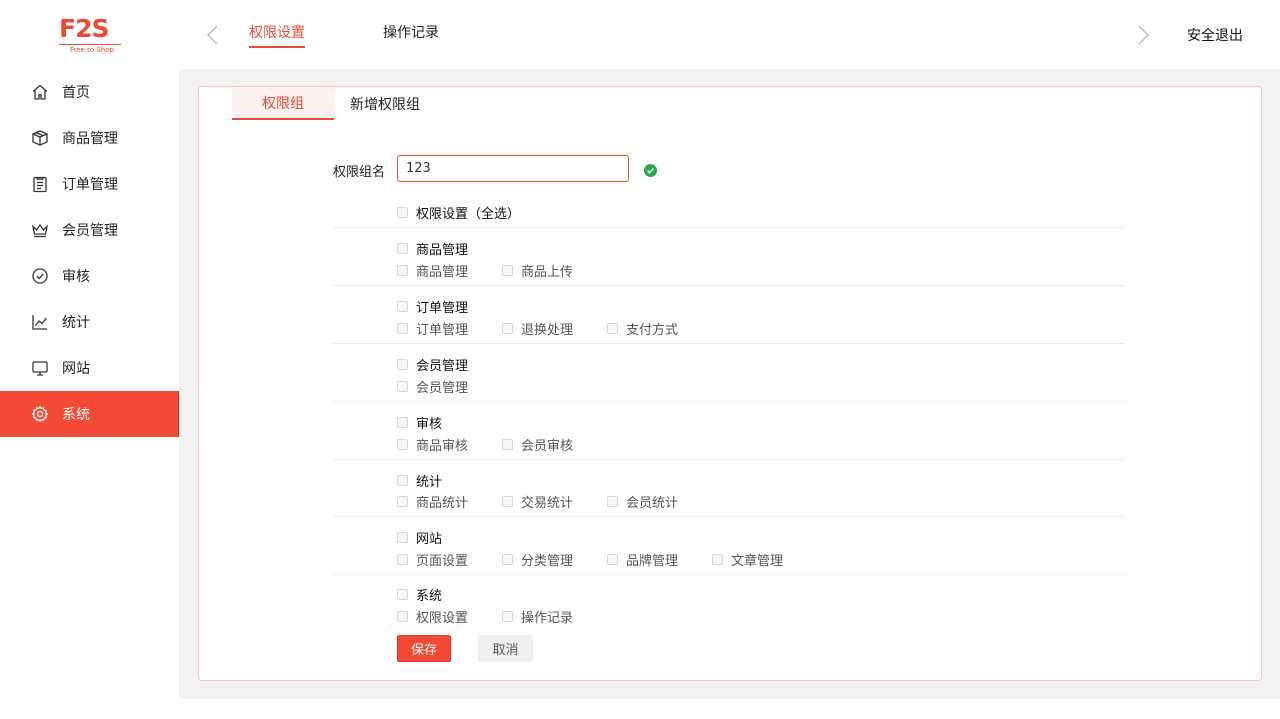 The width and height of the screenshot is (1280, 719). I want to click on child-checkbox: 会员审核, so click(554, 444).